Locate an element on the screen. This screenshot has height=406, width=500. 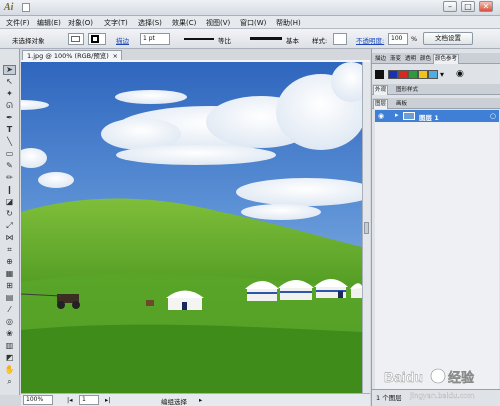
stroke-color-swatch is located at coordinates (97, 39).